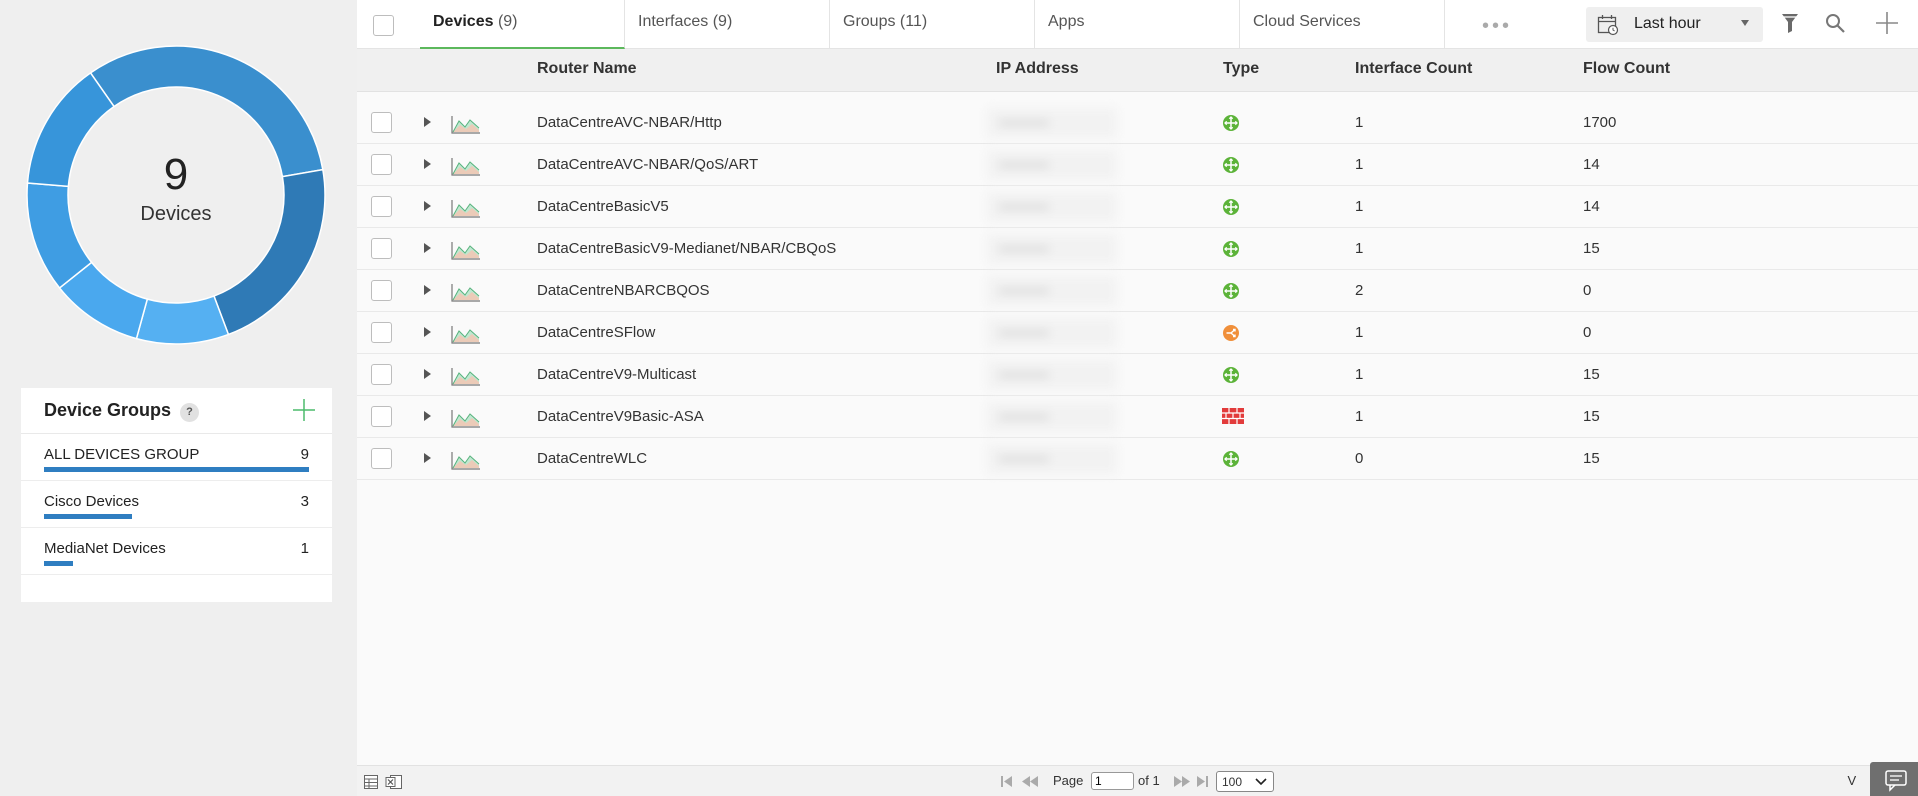 This screenshot has height=796, width=1918. What do you see at coordinates (1241, 69) in the screenshot?
I see `column-header-type: Type` at bounding box center [1241, 69].